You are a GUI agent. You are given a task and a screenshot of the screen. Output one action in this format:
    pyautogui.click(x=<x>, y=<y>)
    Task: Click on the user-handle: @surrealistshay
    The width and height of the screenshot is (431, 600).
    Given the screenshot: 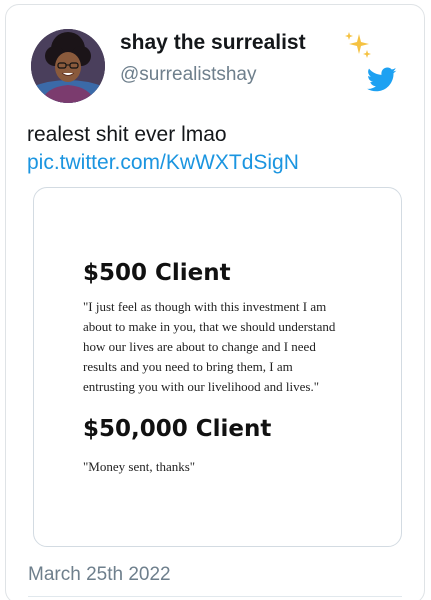 What is the action you would take?
    pyautogui.click(x=188, y=75)
    